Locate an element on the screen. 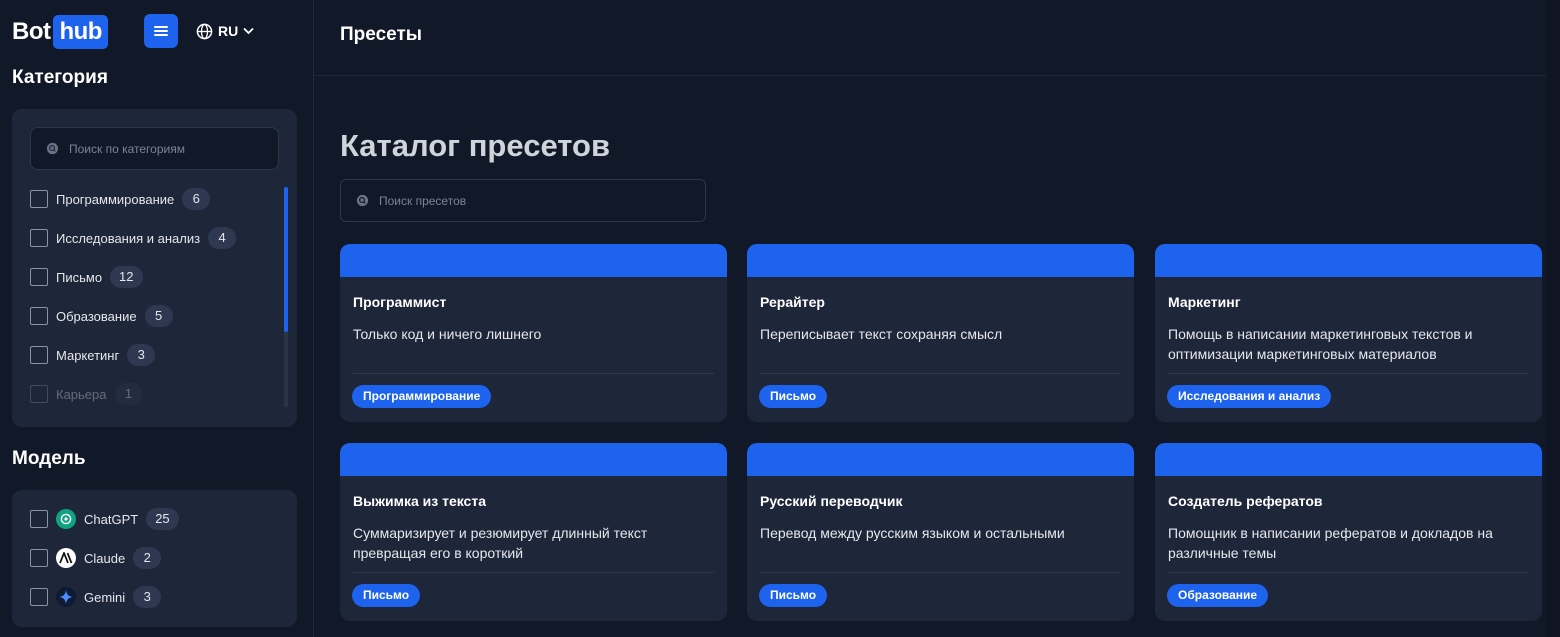 Image resolution: width=1560 pixels, height=637 pixels. model-count: 25 is located at coordinates (162, 519).